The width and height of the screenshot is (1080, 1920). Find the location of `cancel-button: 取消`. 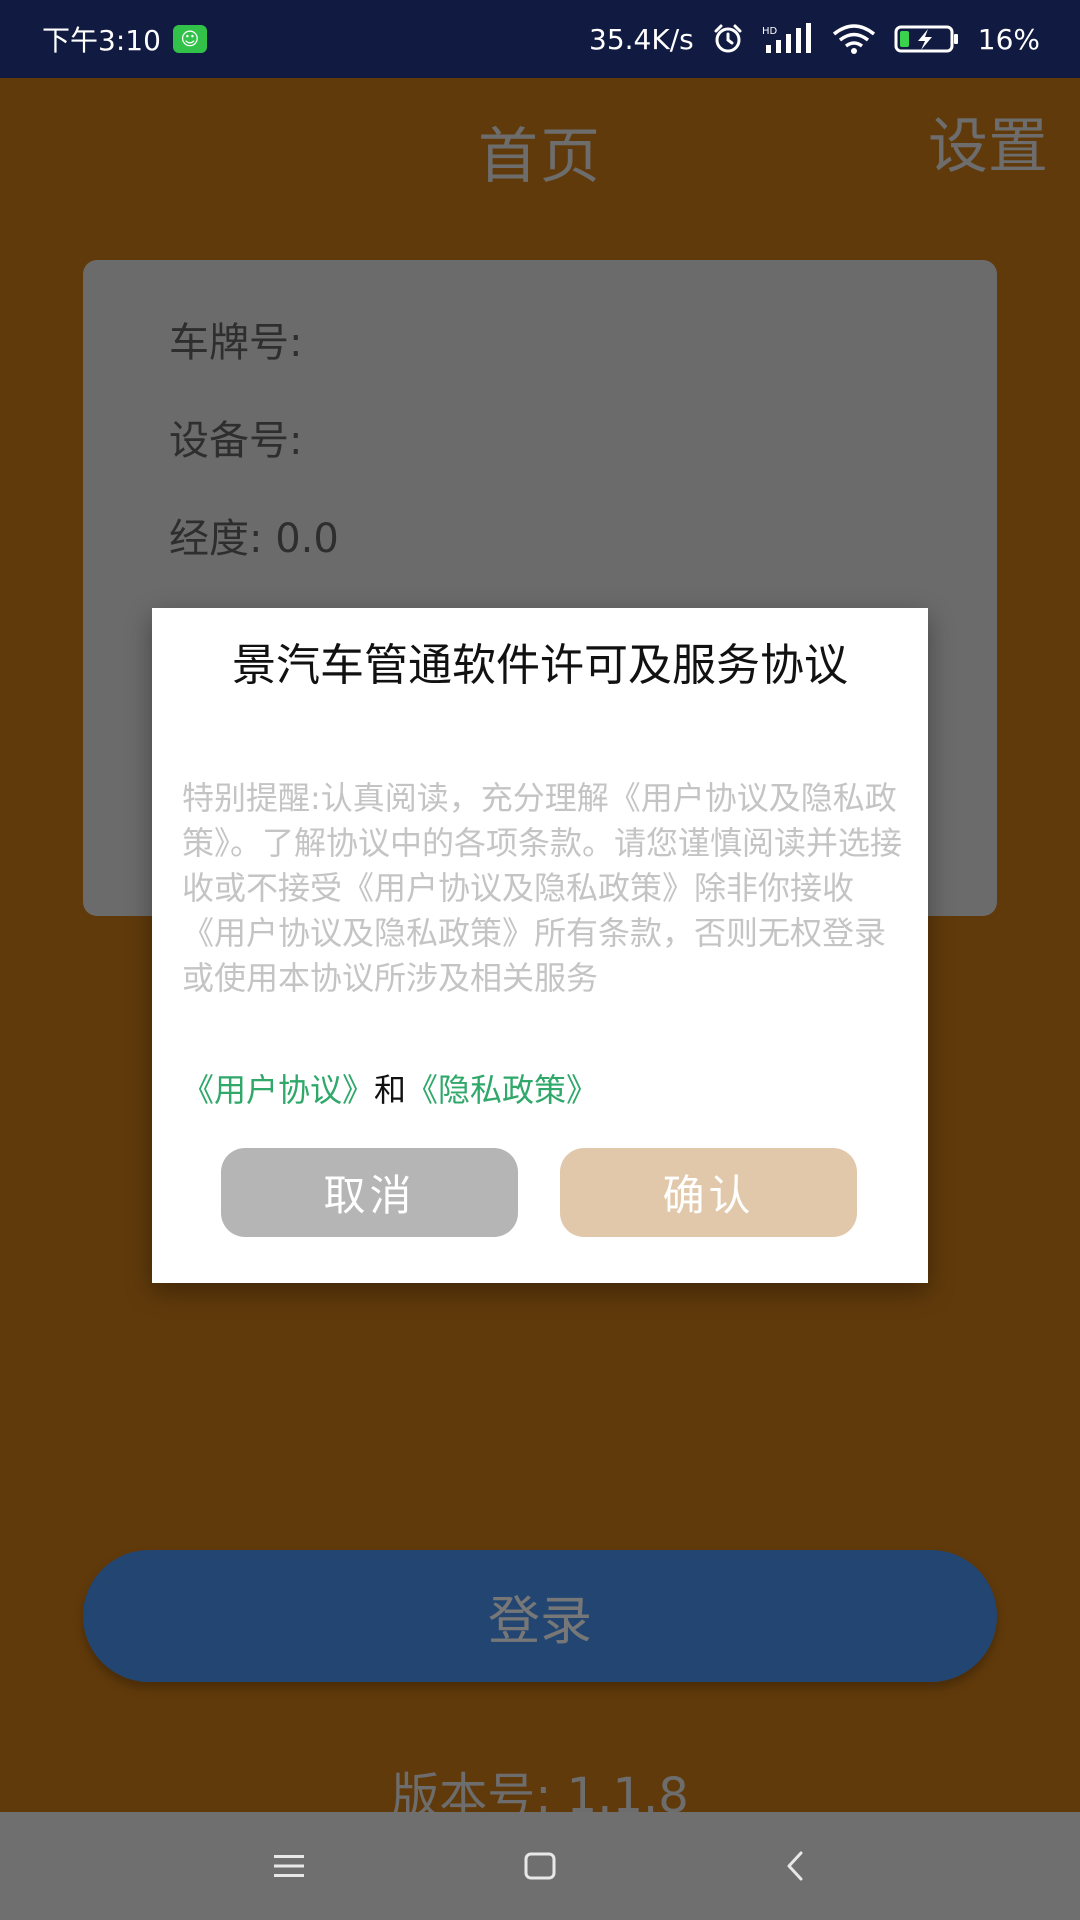

cancel-button: 取消 is located at coordinates (369, 1192).